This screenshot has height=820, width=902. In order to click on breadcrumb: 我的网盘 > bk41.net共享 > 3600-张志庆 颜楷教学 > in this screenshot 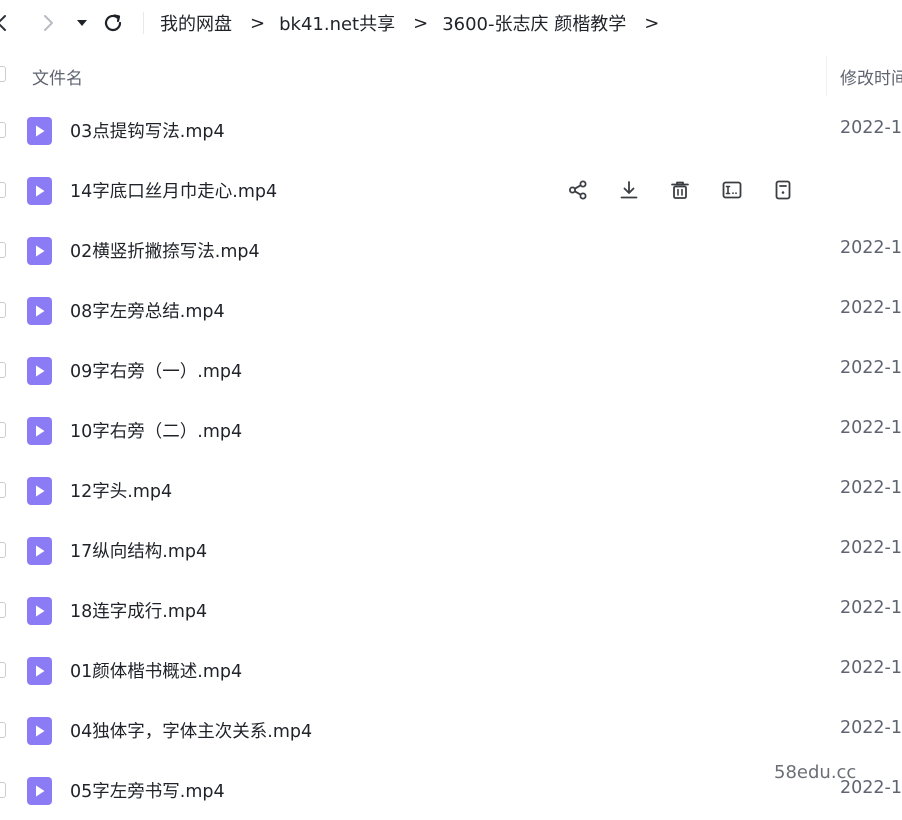, I will do `click(416, 23)`.